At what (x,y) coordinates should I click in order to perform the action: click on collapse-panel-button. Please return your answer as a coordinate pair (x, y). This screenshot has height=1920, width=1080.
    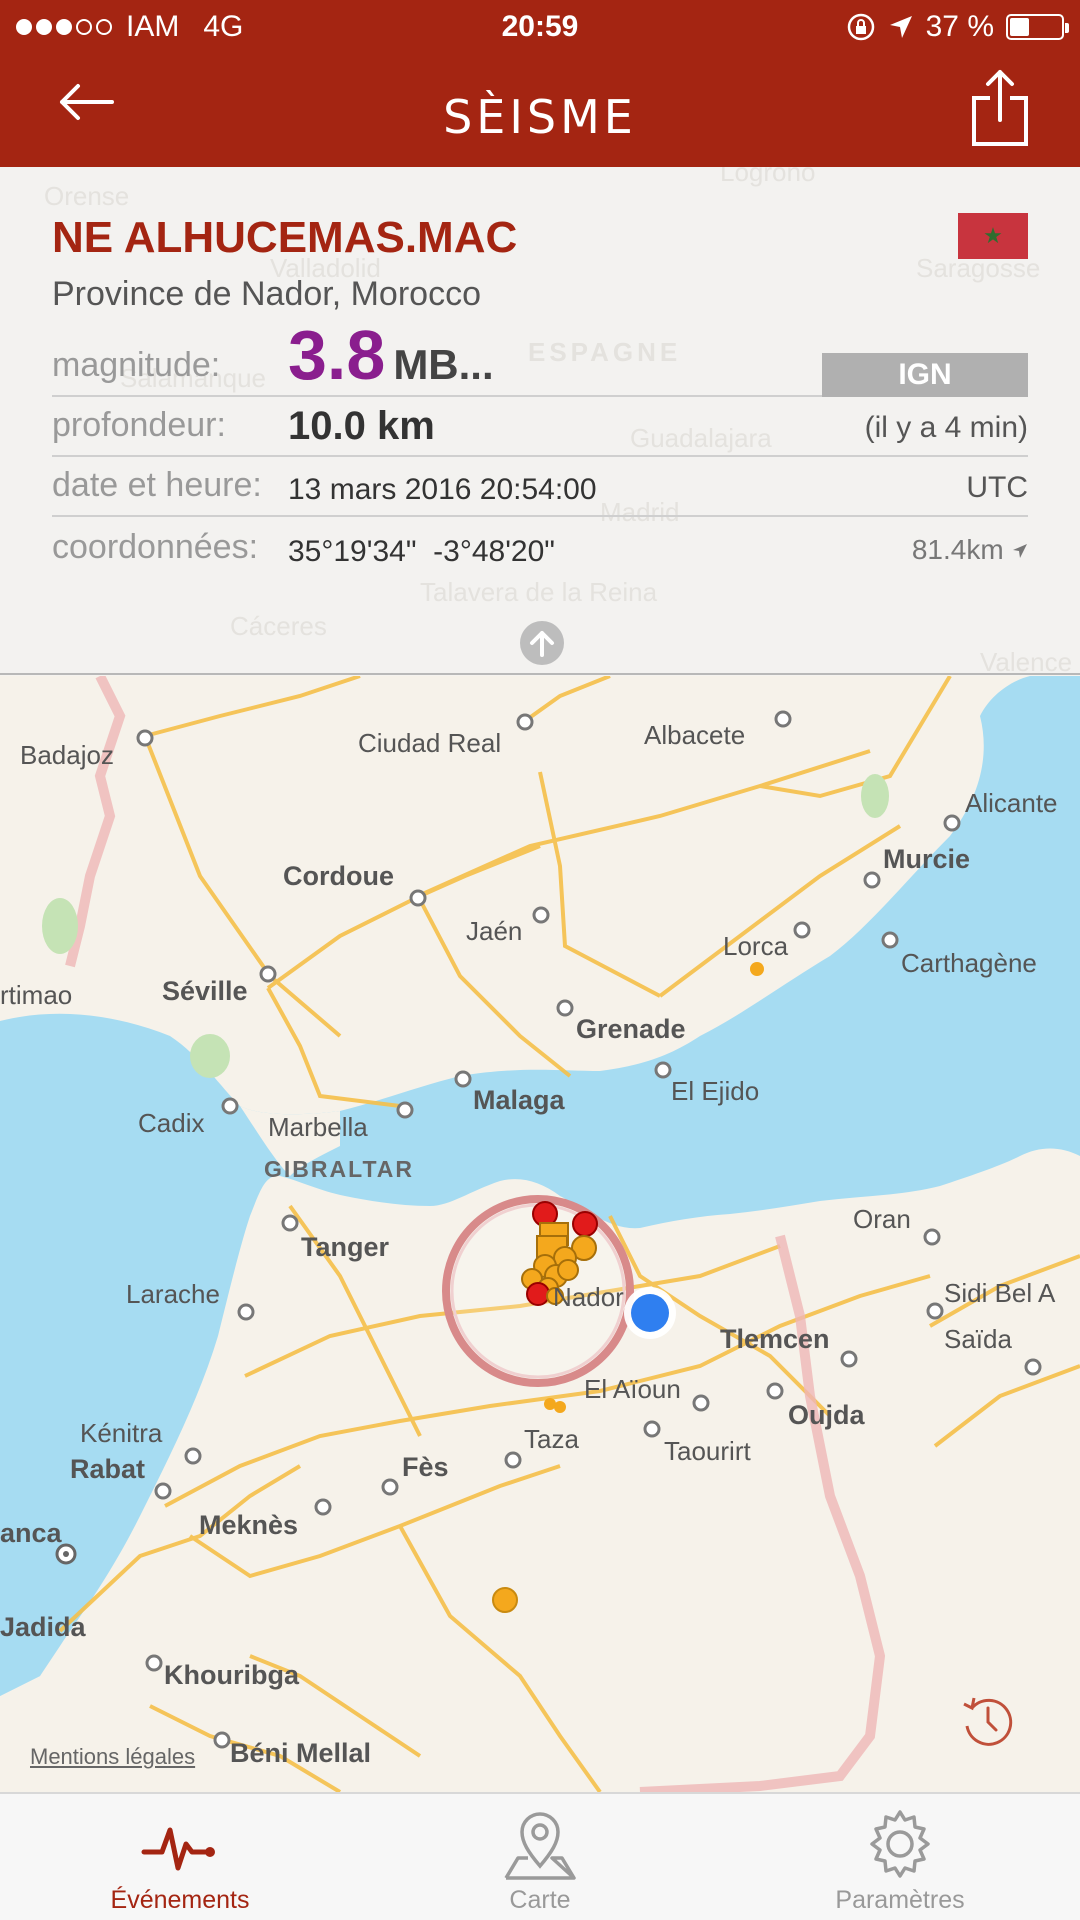
    Looking at the image, I should click on (542, 643).